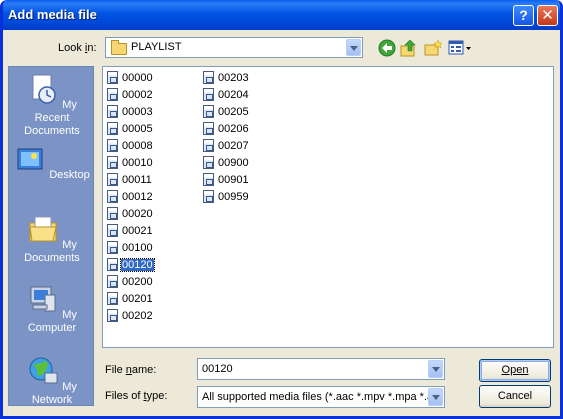  I want to click on file-name-combo: 00120, so click(321, 369).